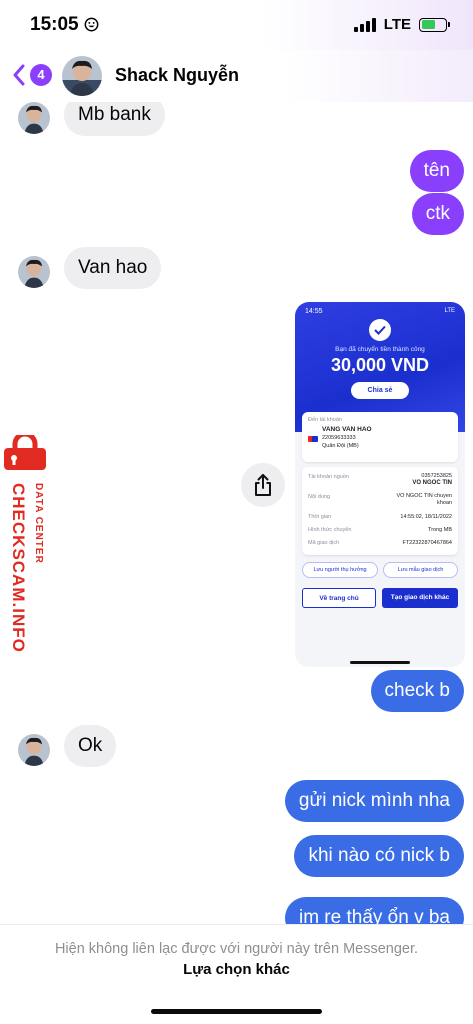  I want to click on status-indicators: LTE, so click(401, 24).